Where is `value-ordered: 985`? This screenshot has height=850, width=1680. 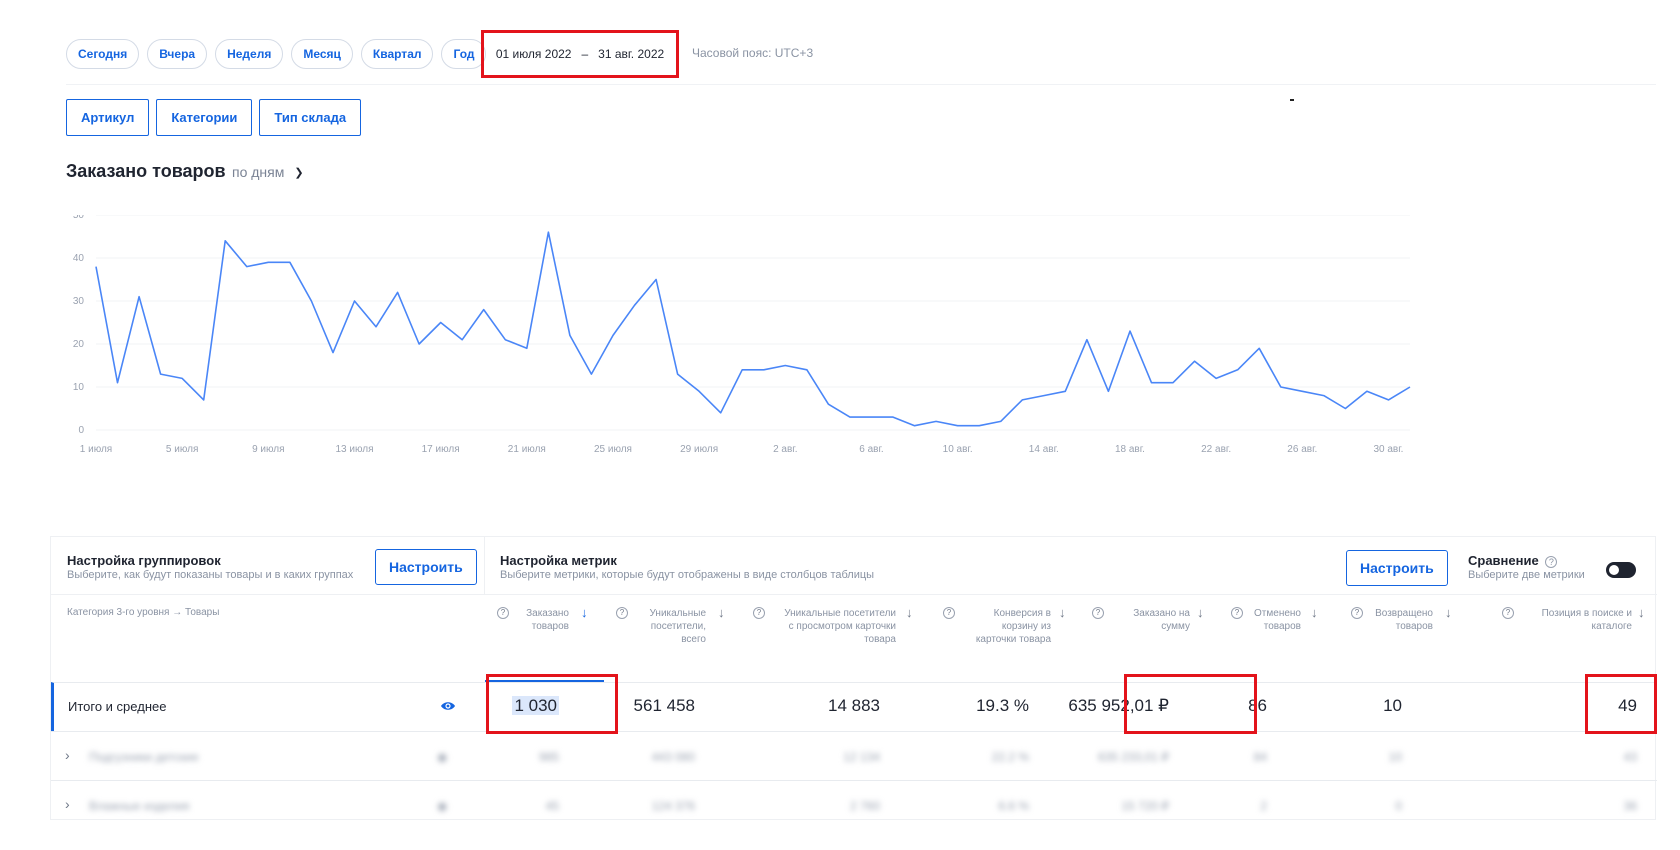
value-ordered: 985 is located at coordinates (548, 757).